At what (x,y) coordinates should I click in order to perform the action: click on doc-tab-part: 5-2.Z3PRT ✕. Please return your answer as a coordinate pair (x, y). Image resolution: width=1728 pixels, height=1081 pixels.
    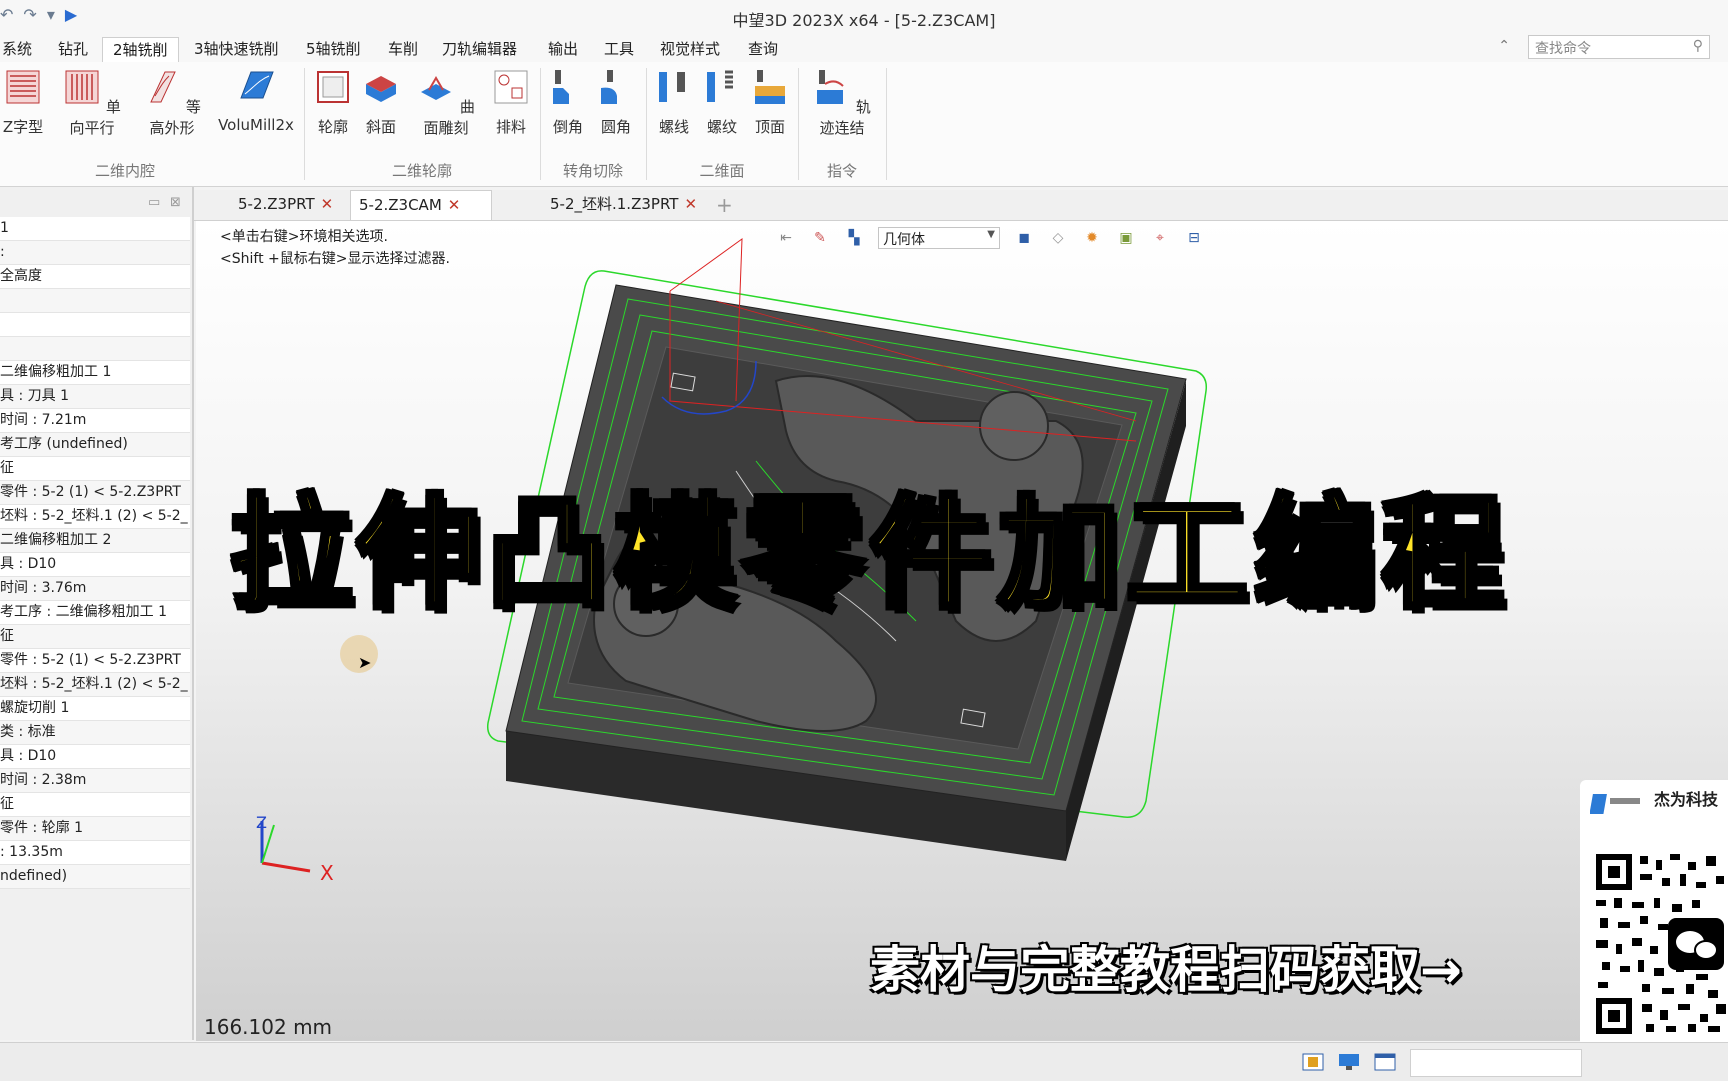
    Looking at the image, I should click on (285, 204).